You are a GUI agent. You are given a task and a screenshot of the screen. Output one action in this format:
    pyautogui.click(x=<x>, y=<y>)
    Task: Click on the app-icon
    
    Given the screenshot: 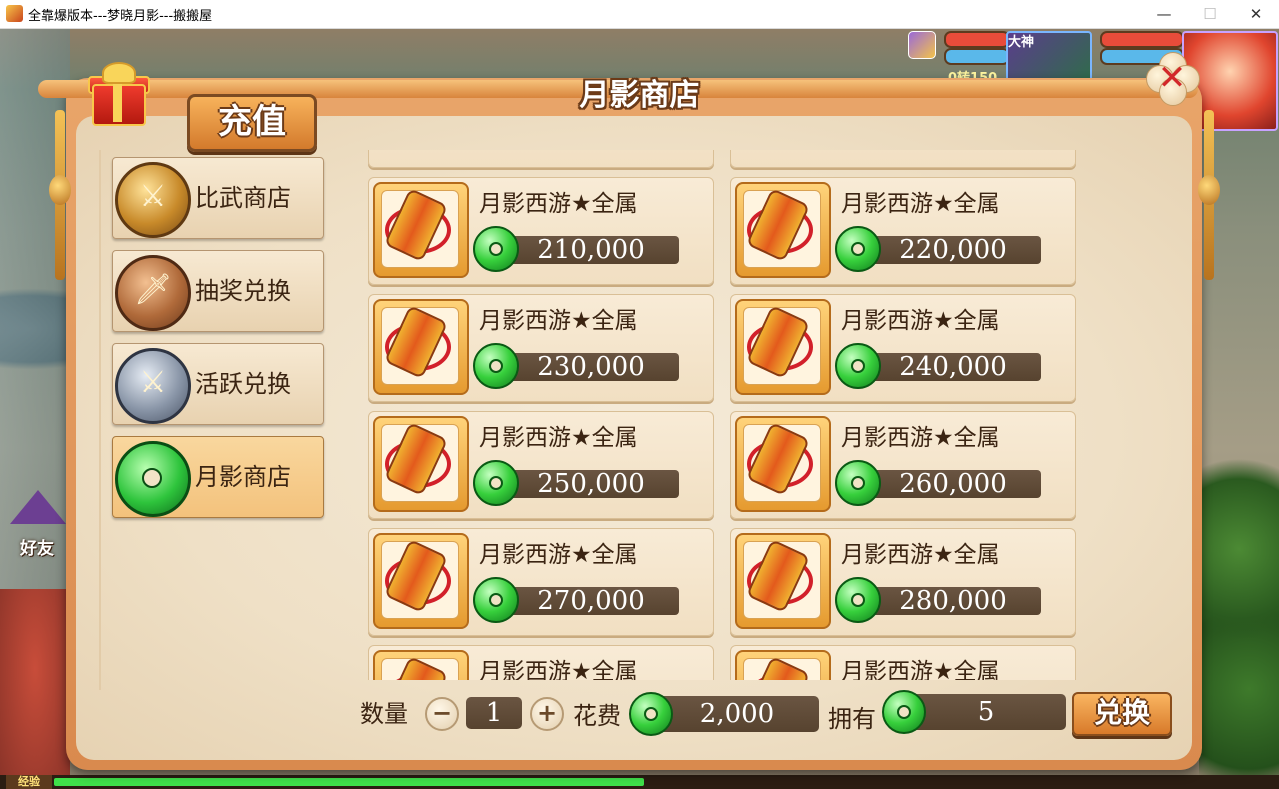 What is the action you would take?
    pyautogui.click(x=14, y=13)
    